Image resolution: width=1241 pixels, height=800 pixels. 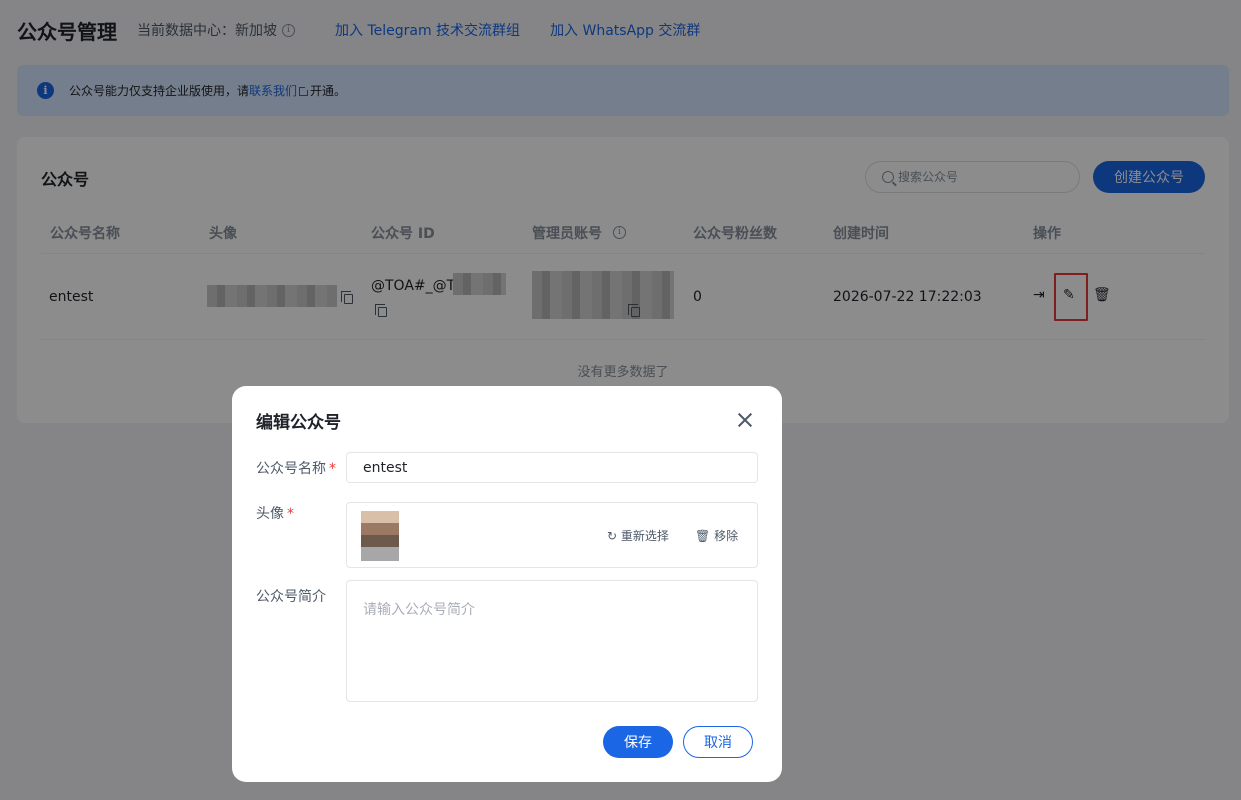 I want to click on reselect-button: ↻ 重新选择, so click(x=638, y=535).